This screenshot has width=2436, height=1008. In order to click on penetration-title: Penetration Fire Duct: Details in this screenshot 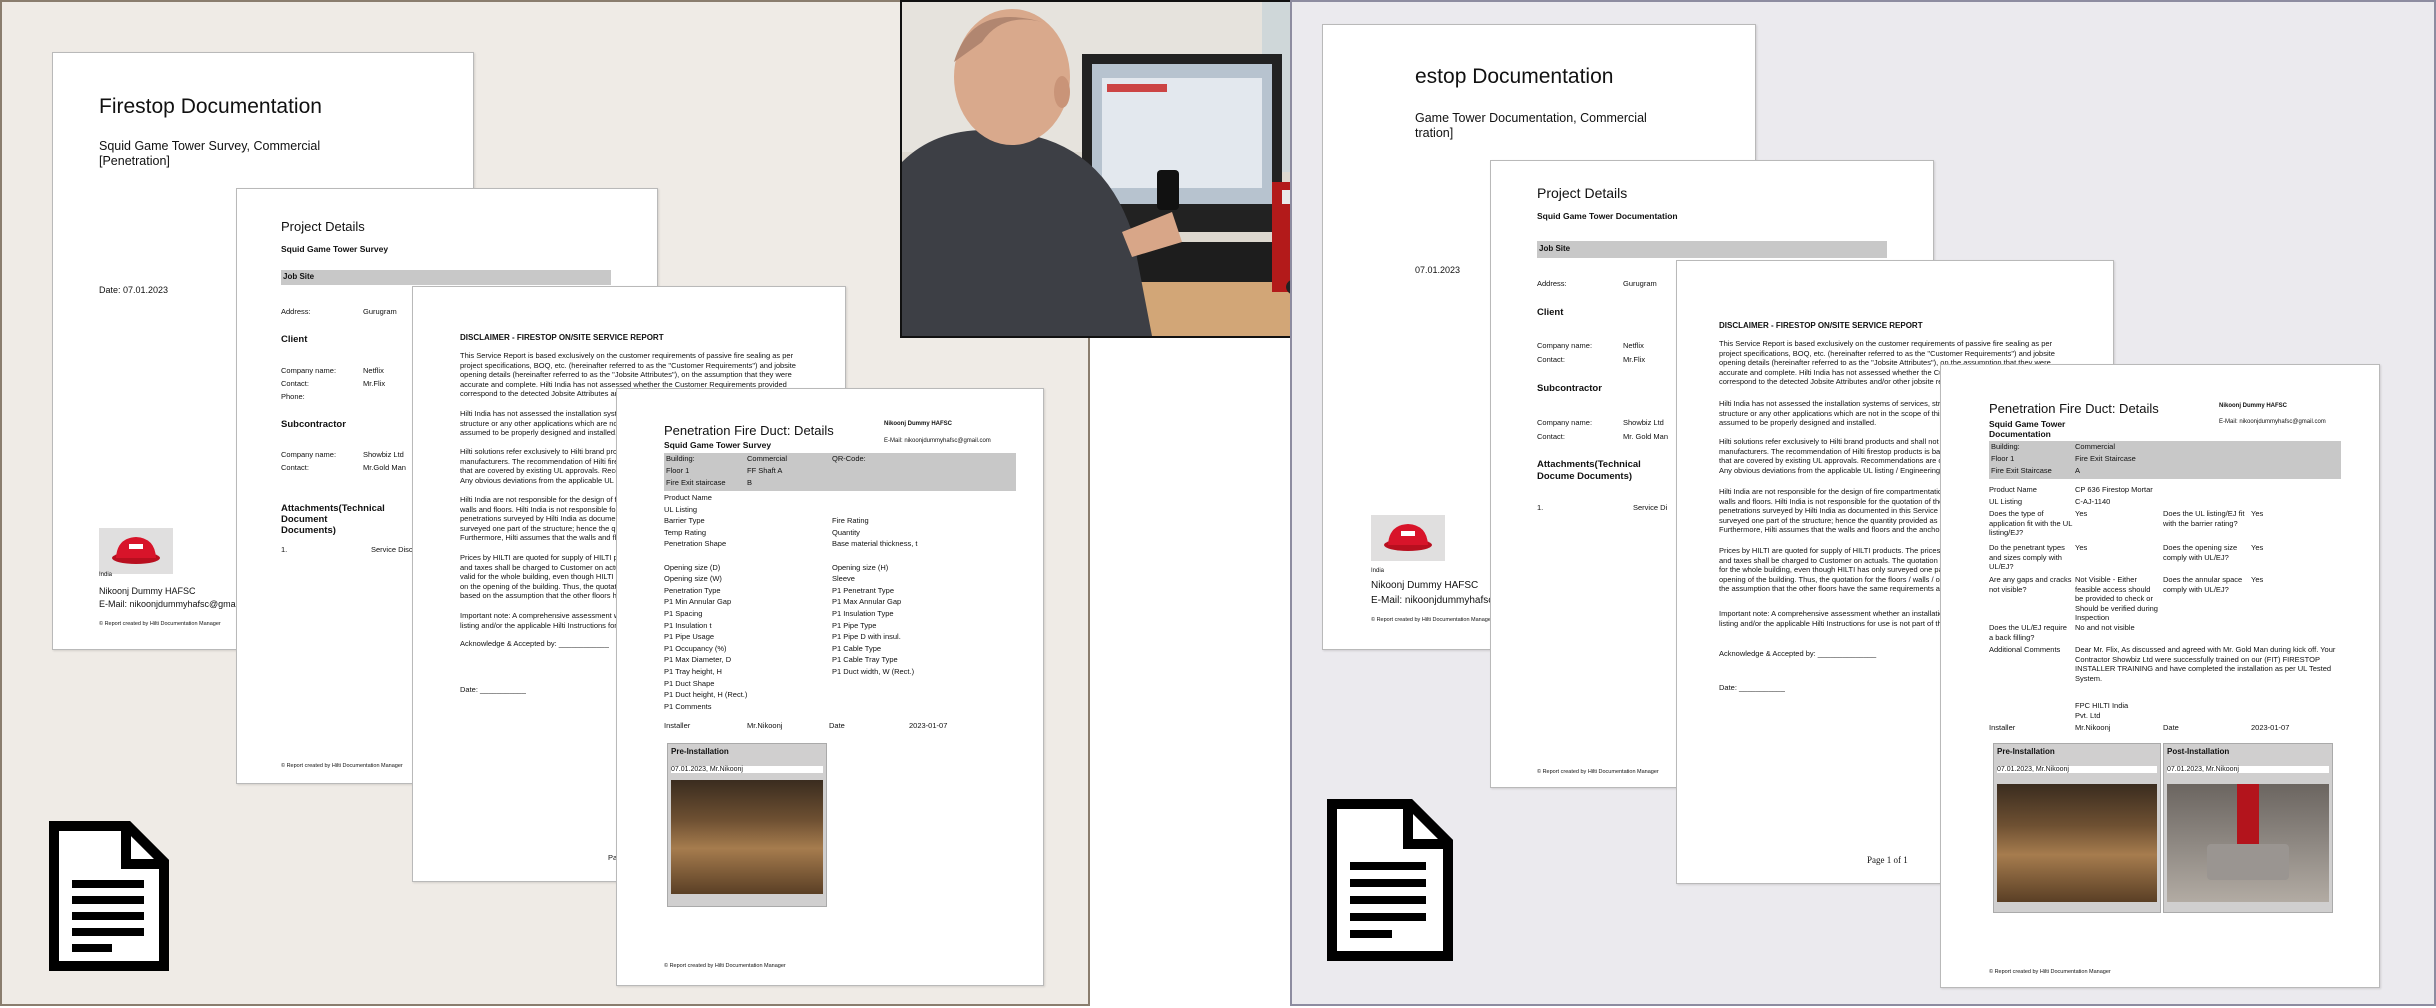, I will do `click(749, 430)`.